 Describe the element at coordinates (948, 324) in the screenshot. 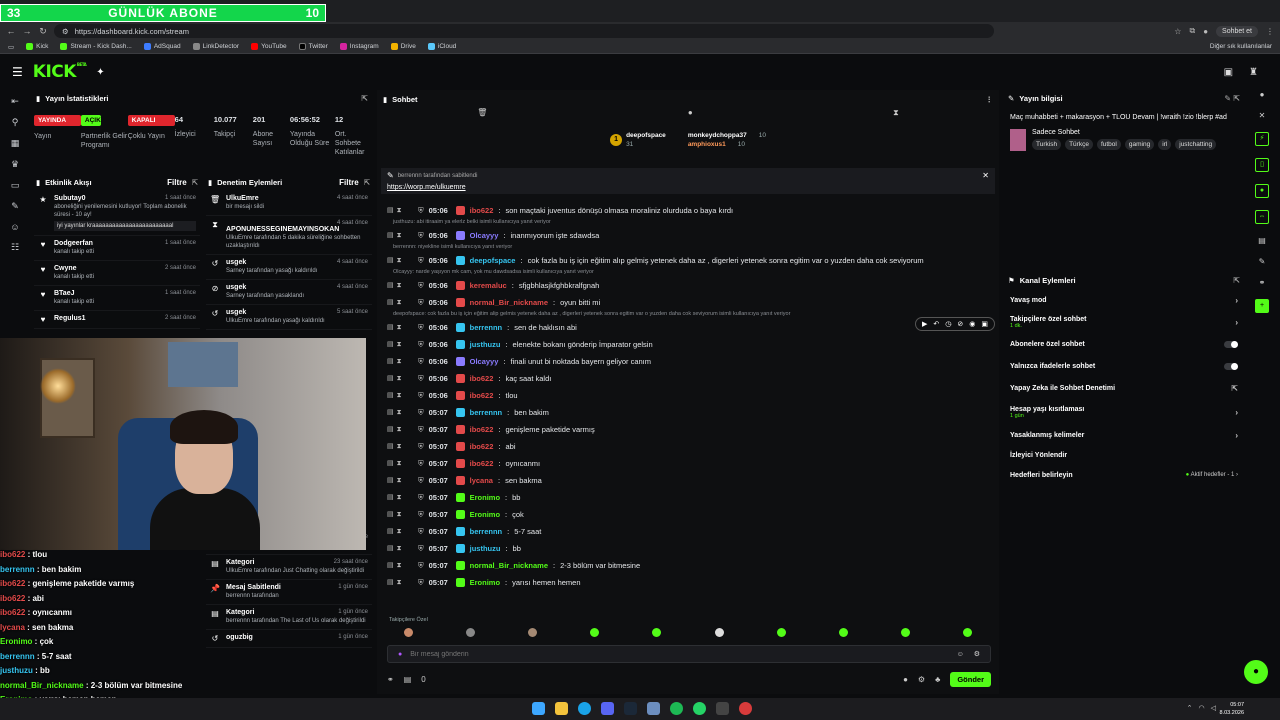

I see `timer-icon: ◷` at that location.